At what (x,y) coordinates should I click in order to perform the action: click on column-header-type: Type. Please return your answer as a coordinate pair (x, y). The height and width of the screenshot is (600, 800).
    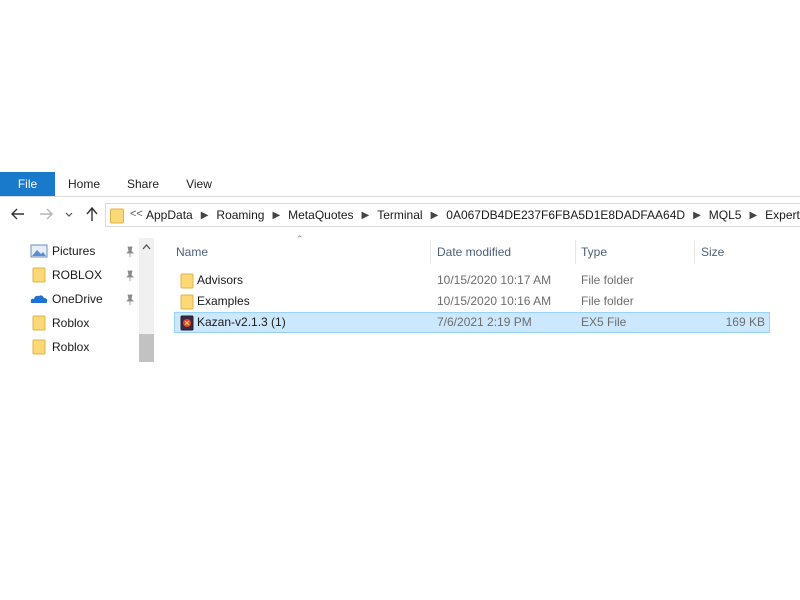
    Looking at the image, I should click on (636, 252).